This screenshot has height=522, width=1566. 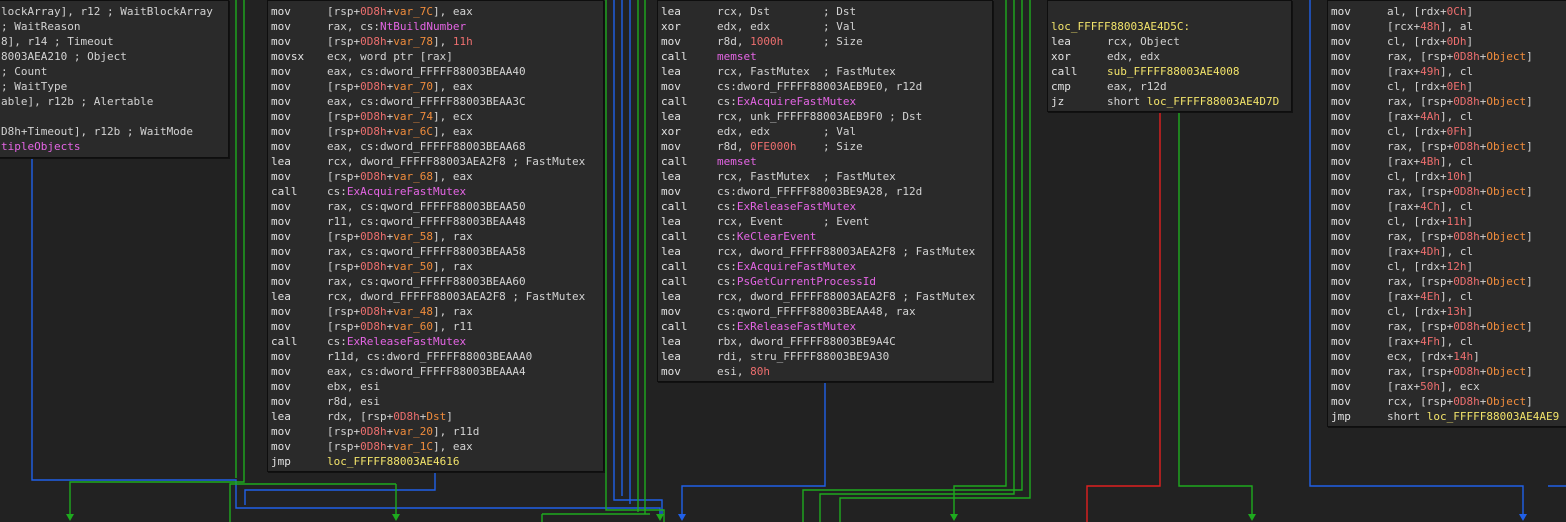 What do you see at coordinates (437, 401) in the screenshot?
I see `code-line: mov r8d, esi` at bounding box center [437, 401].